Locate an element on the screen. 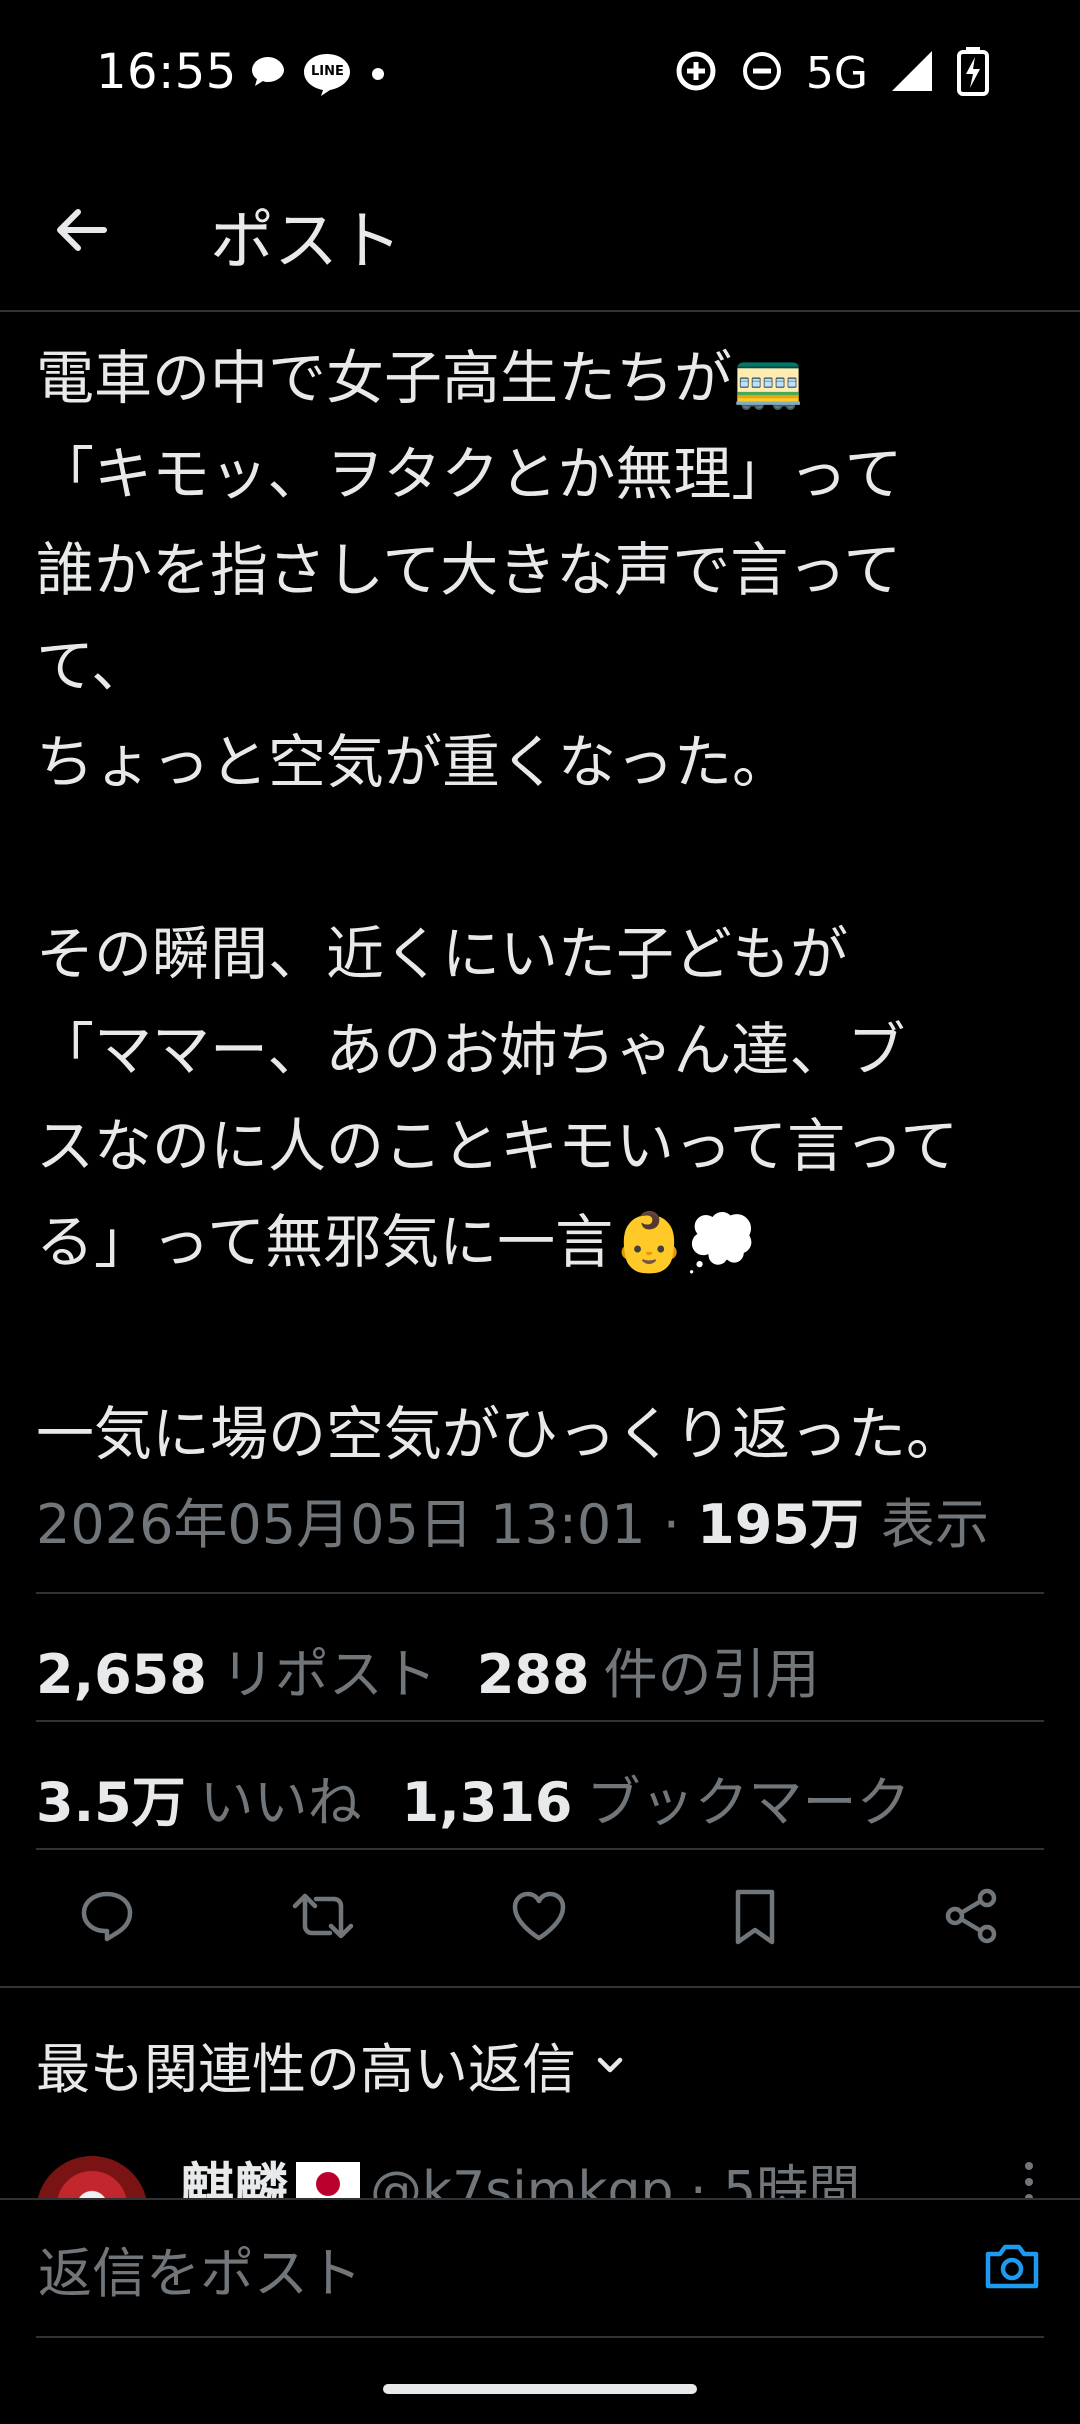 Image resolution: width=1080 pixels, height=2424 pixels. post-meta: 2026年05月05日 13:01 · 195万 表示 is located at coordinates (512, 1519).